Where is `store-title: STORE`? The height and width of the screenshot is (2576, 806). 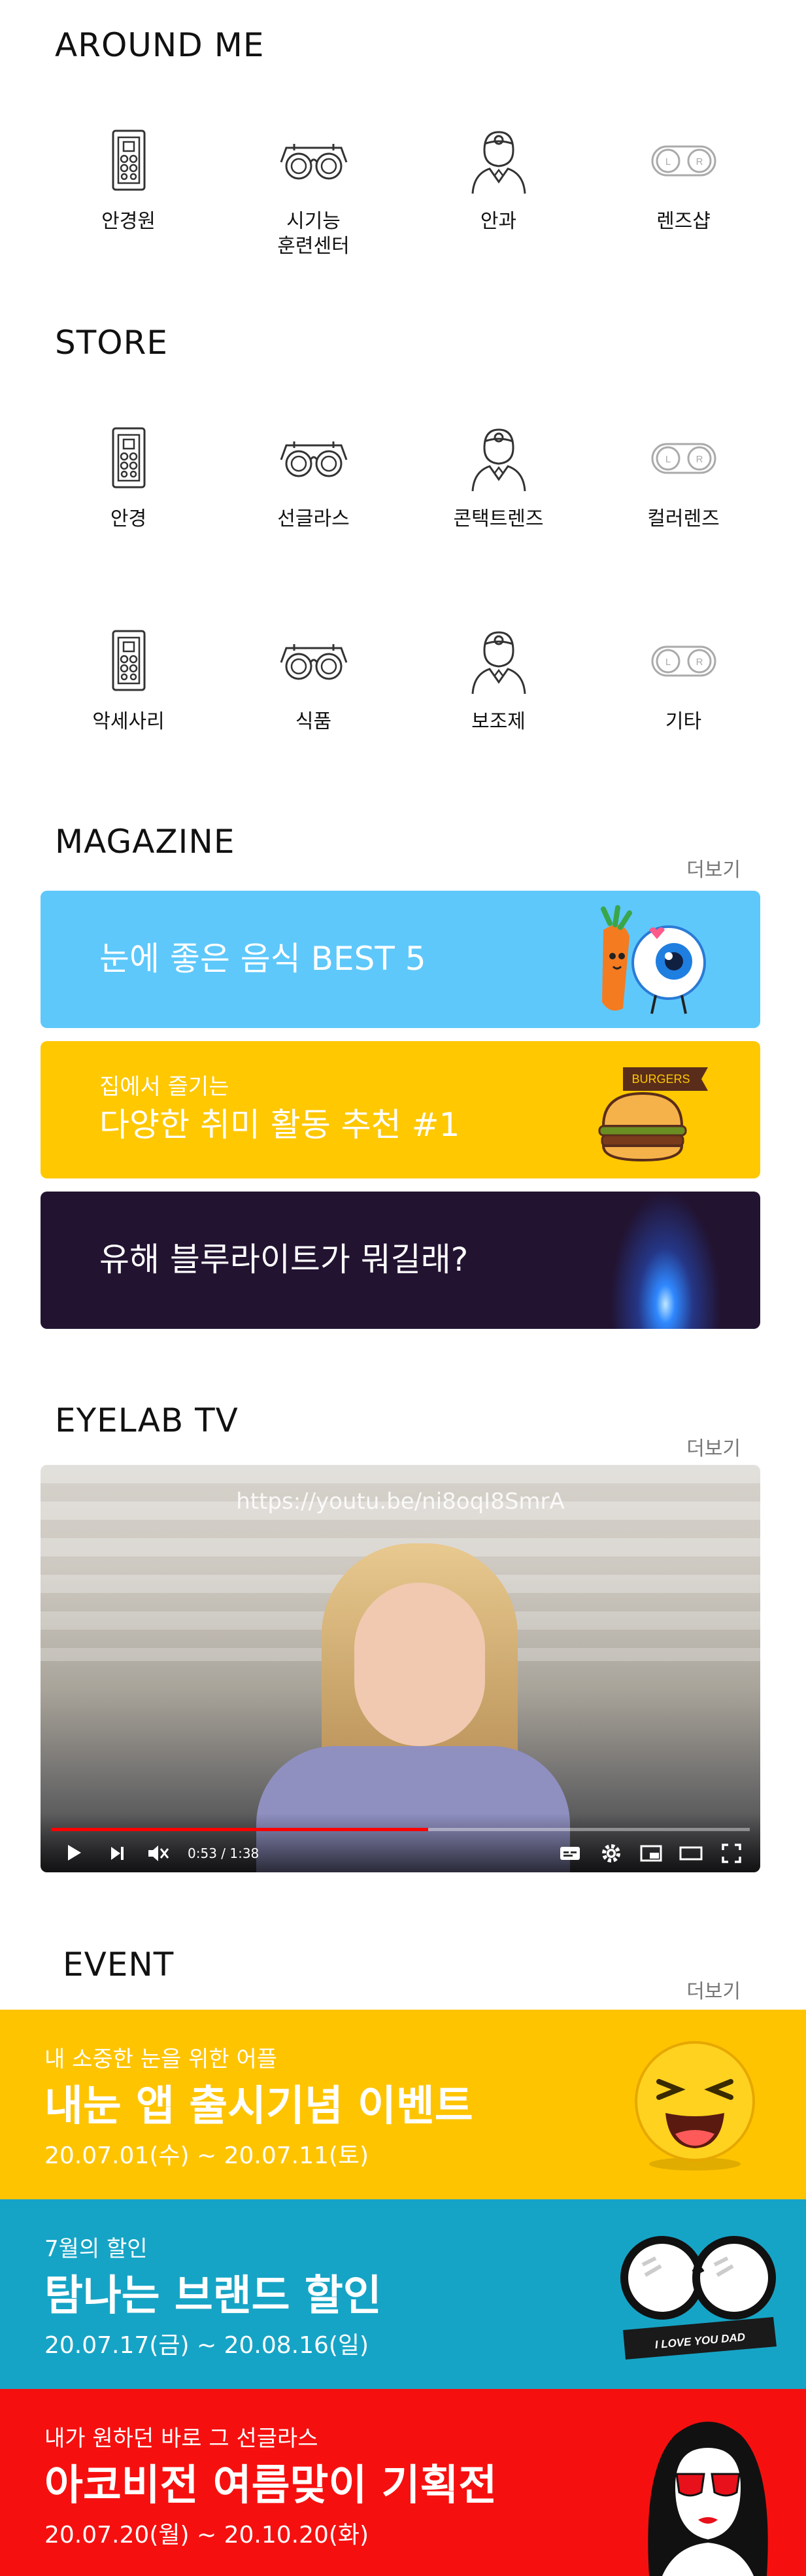
store-title: STORE is located at coordinates (112, 343).